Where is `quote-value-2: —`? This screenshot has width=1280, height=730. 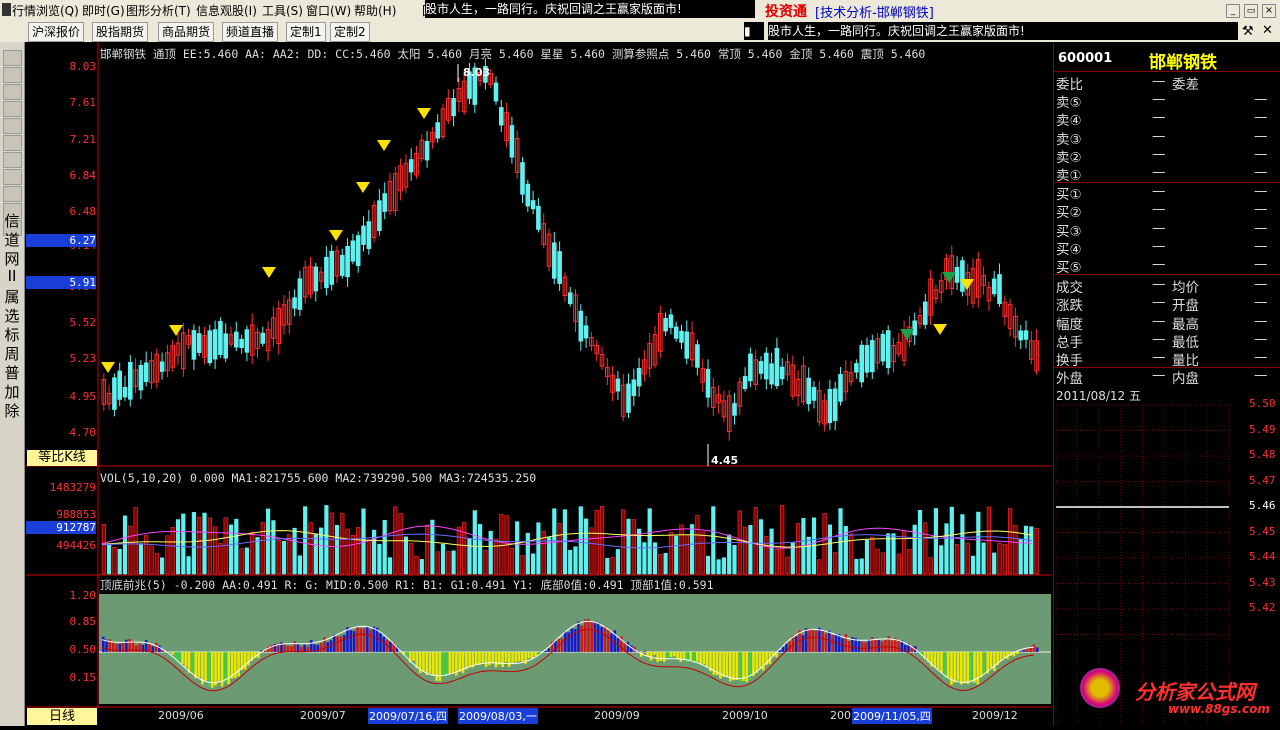
quote-value-2: — is located at coordinates (1261, 375).